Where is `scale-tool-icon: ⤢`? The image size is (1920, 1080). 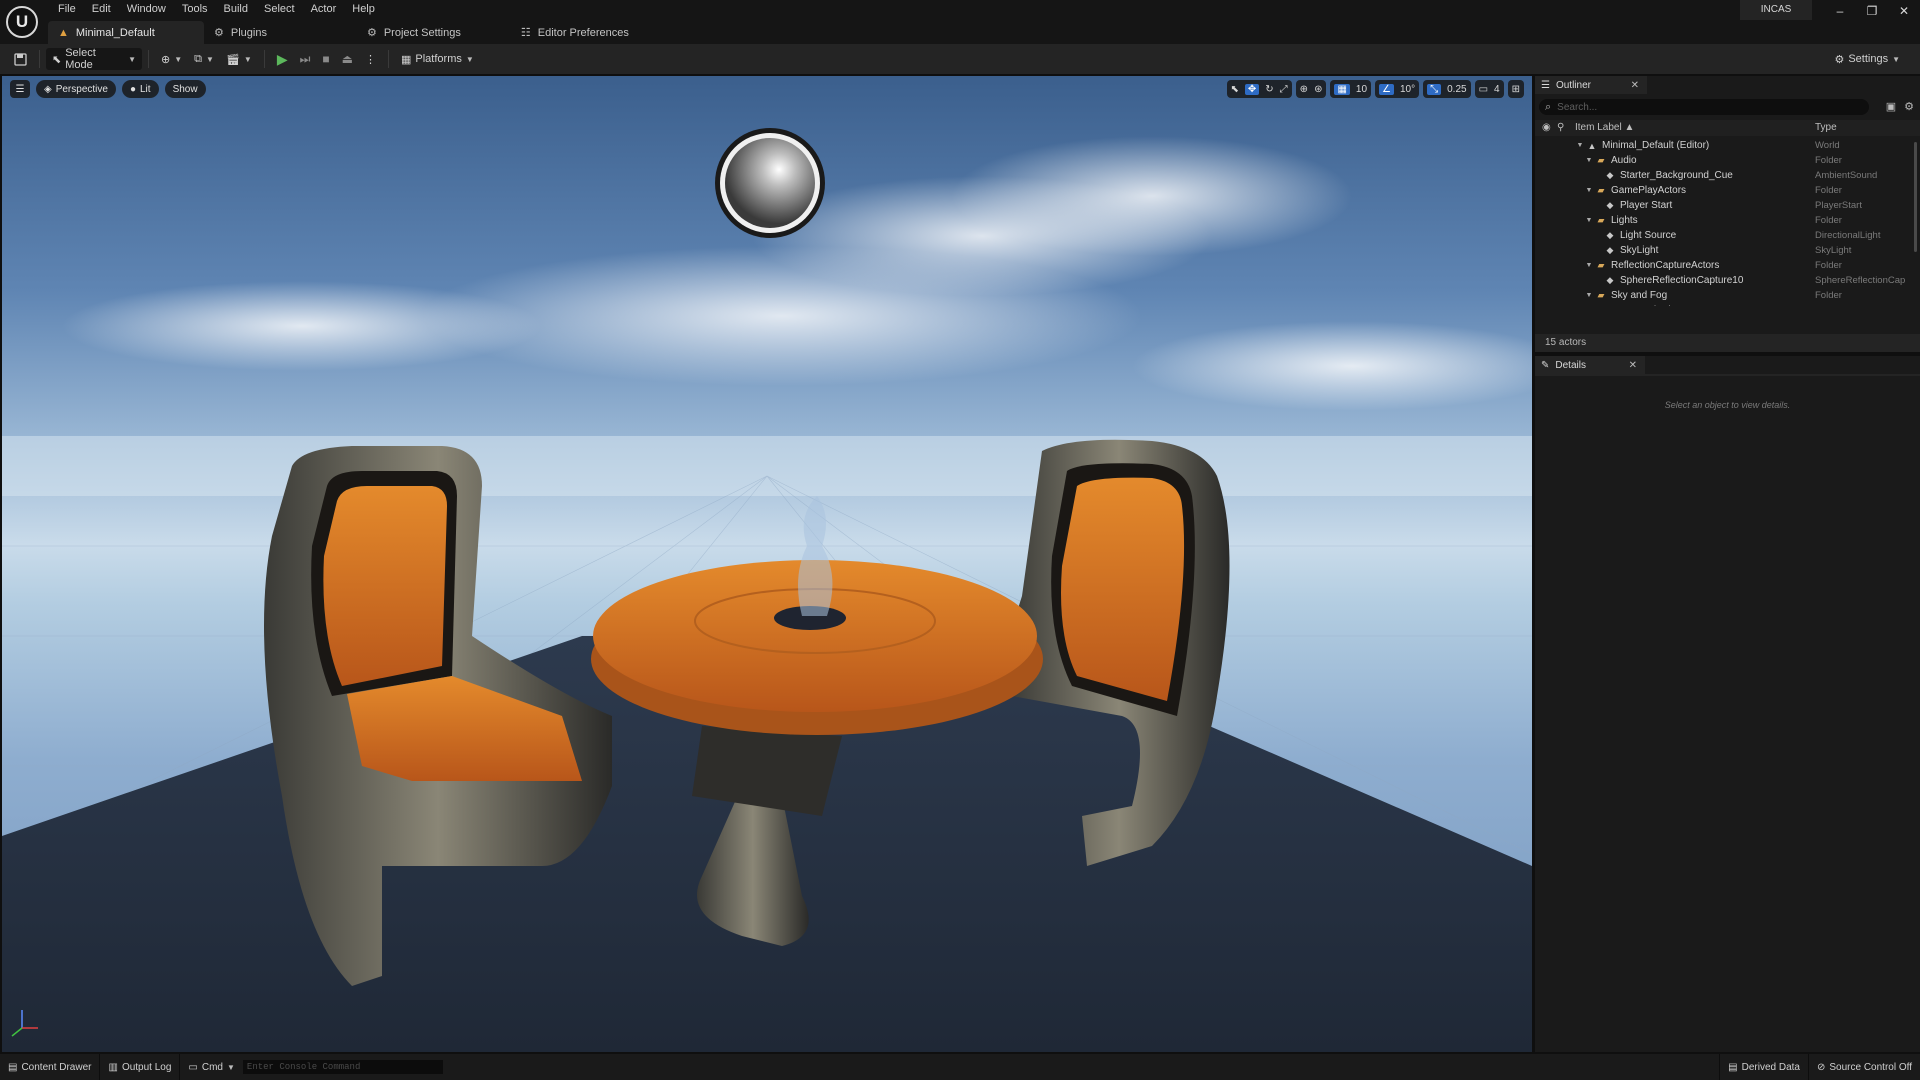
scale-tool-icon: ⤢ is located at coordinates (1284, 89).